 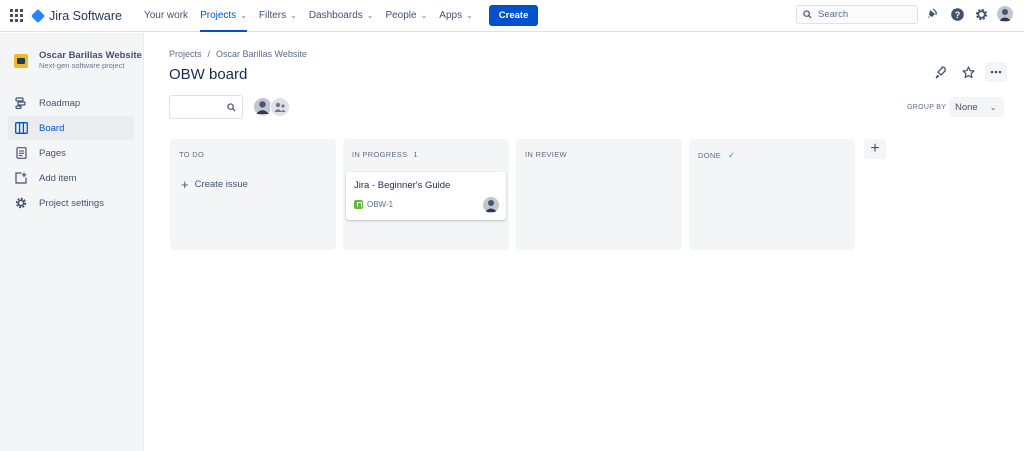 I want to click on nav-dashboards: Dashboards ⌄, so click(x=341, y=16).